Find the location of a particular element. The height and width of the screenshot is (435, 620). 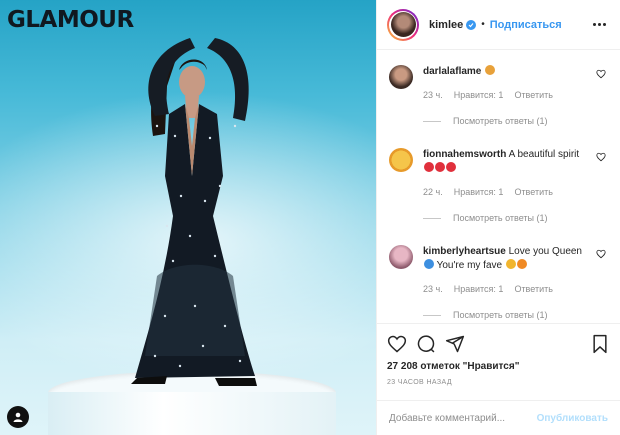

follow-button: Подписаться is located at coordinates (526, 25).